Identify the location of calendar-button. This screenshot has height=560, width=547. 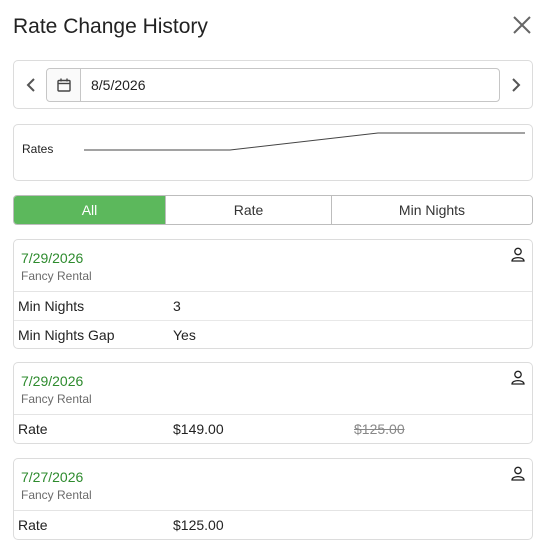
(64, 85).